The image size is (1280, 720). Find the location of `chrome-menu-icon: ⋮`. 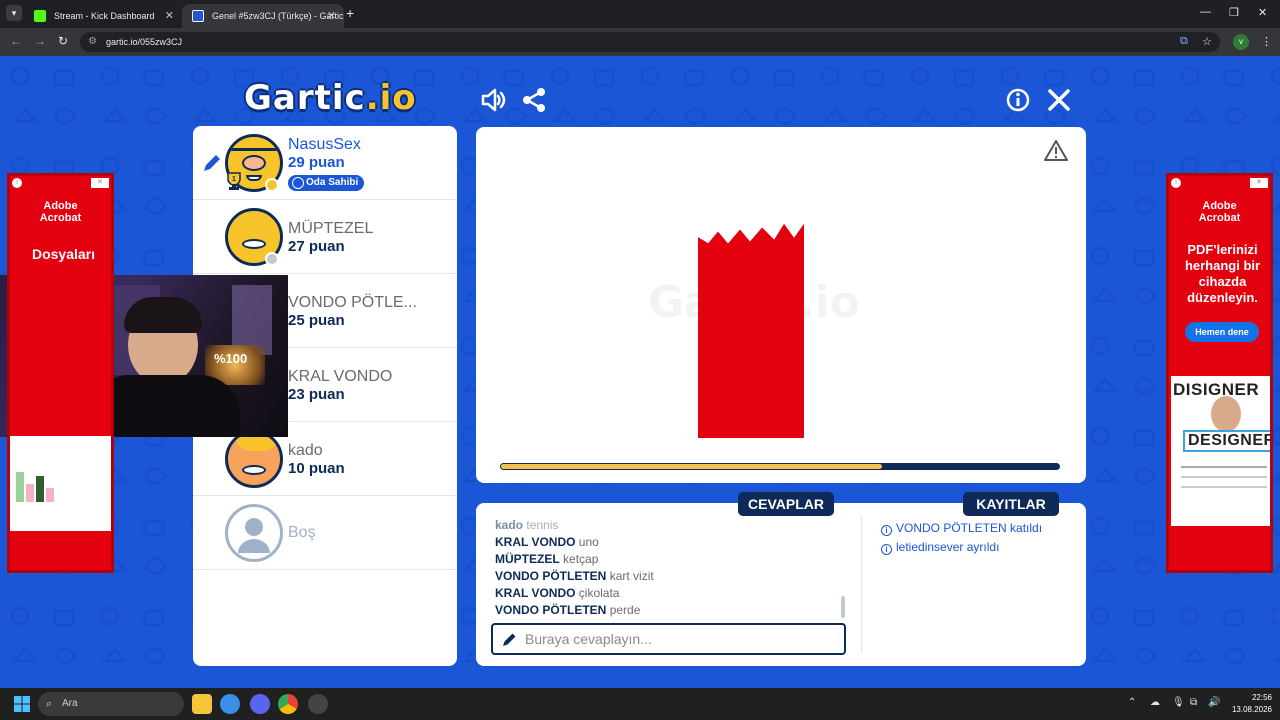

chrome-menu-icon: ⋮ is located at coordinates (1266, 41).